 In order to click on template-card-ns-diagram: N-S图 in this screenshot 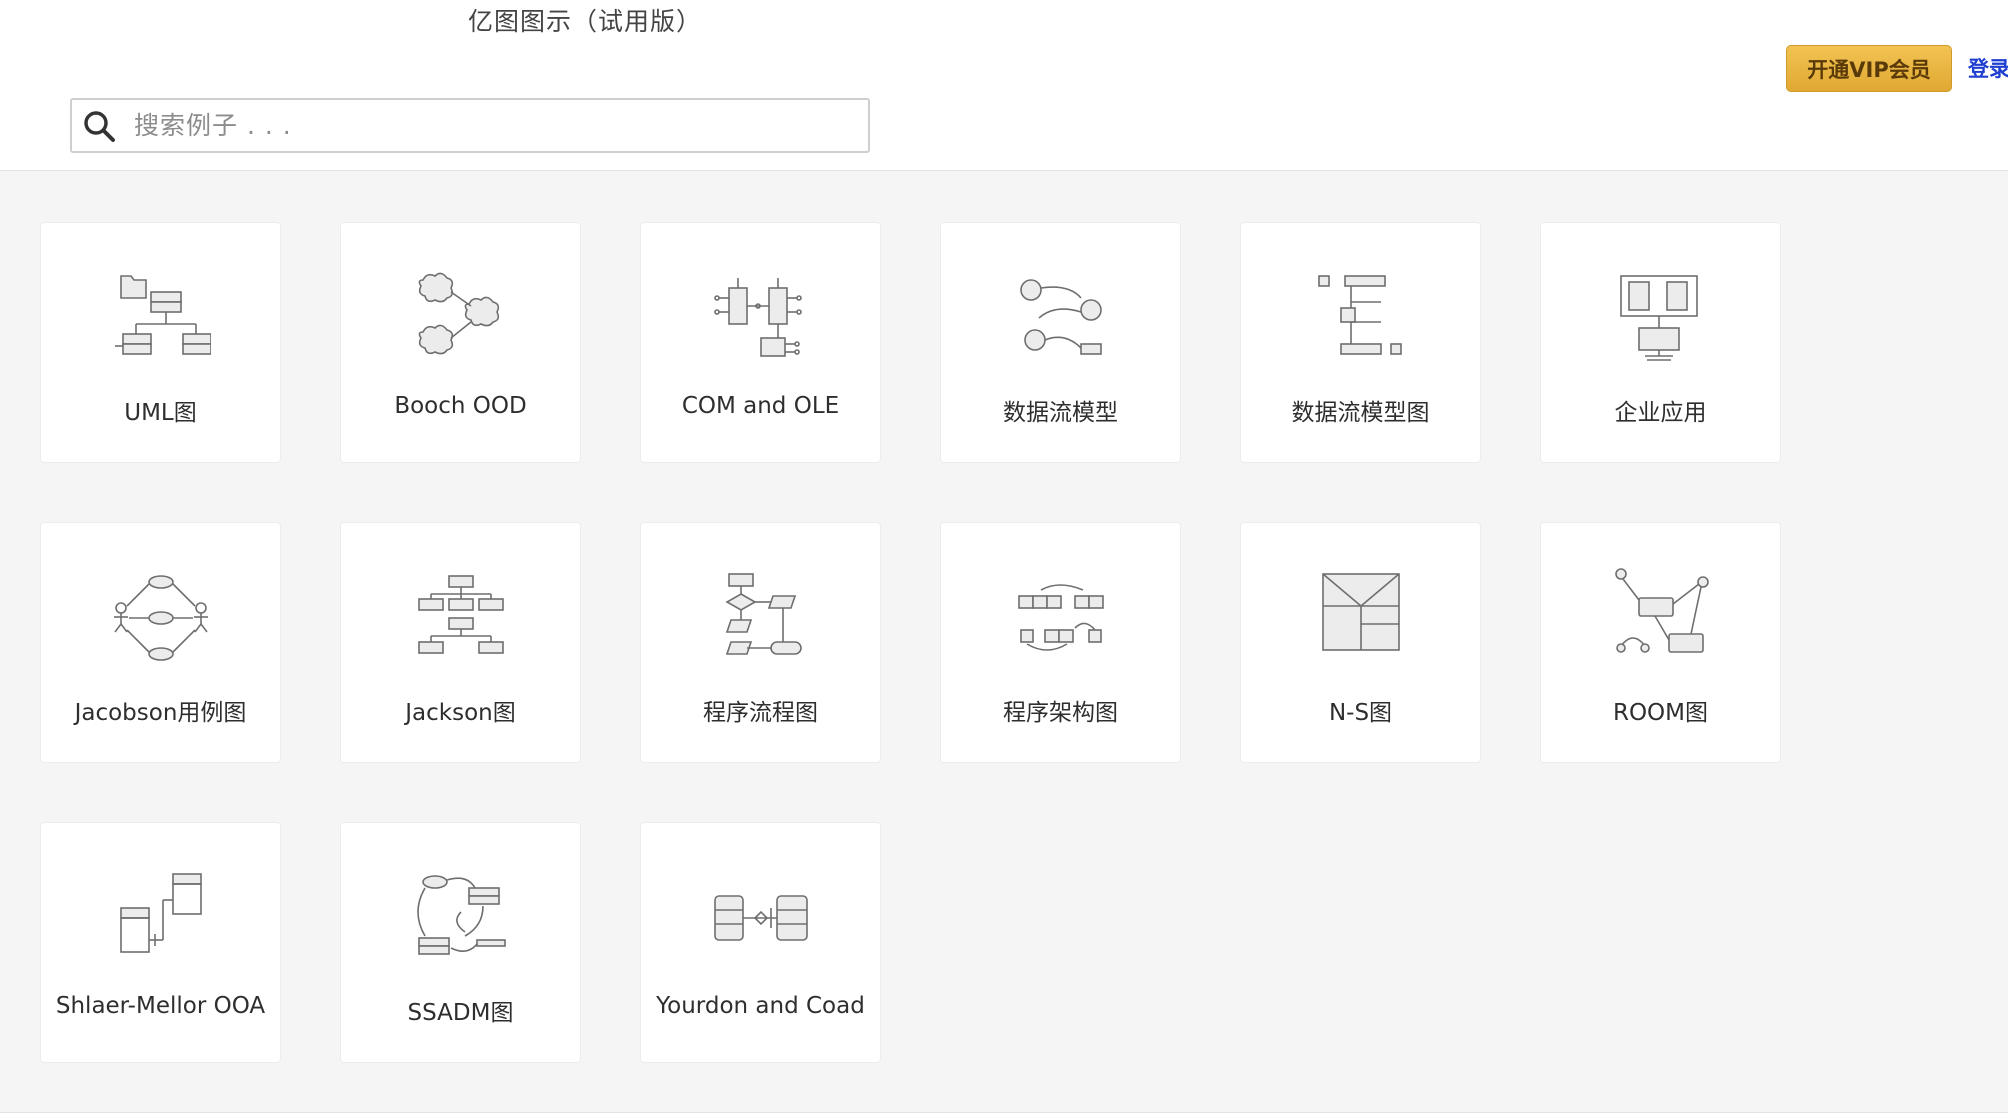, I will do `click(1360, 642)`.